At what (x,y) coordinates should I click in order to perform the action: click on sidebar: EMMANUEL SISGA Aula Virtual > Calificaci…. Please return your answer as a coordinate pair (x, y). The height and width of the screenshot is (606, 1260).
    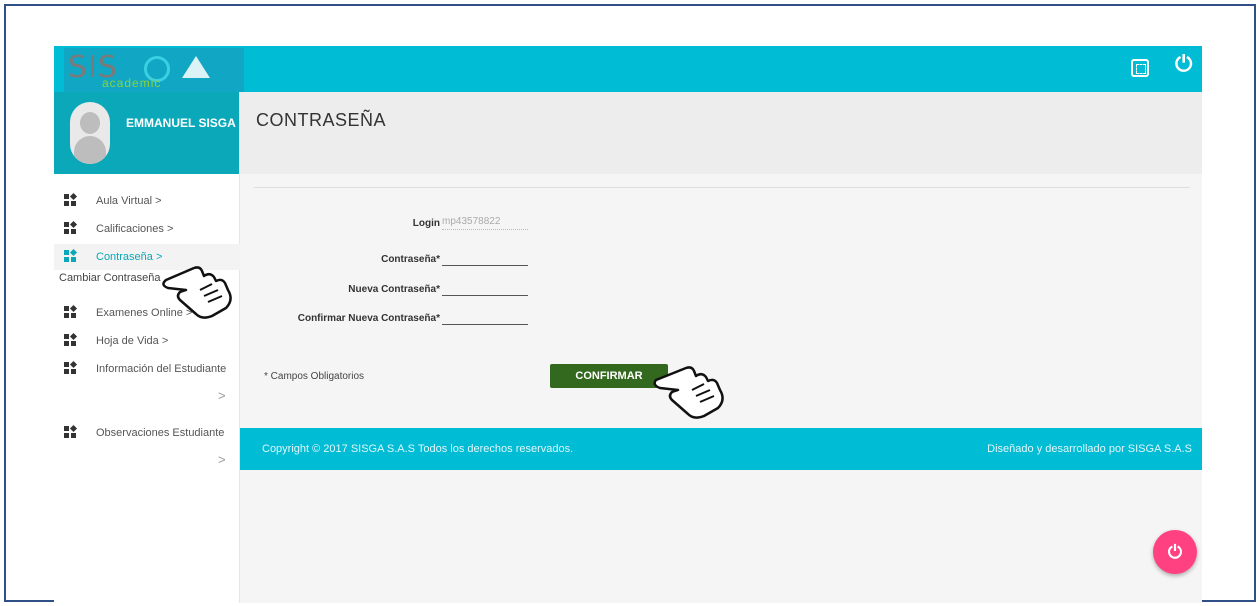
    Looking at the image, I should click on (147, 347).